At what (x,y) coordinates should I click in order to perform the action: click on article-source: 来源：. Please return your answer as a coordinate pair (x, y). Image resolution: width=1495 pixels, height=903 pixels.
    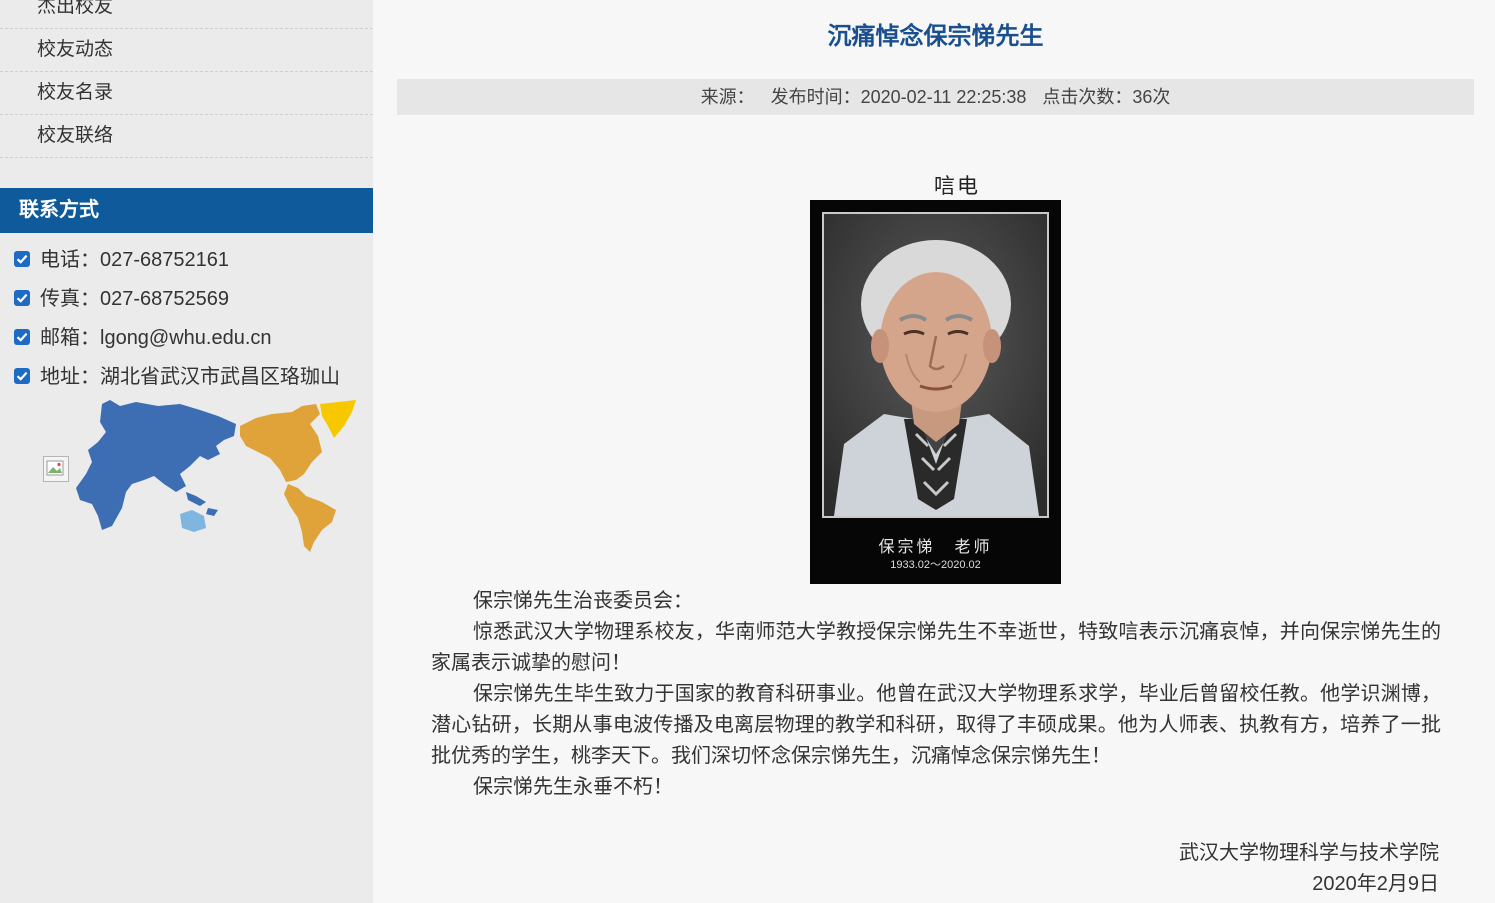
    Looking at the image, I should click on (727, 97).